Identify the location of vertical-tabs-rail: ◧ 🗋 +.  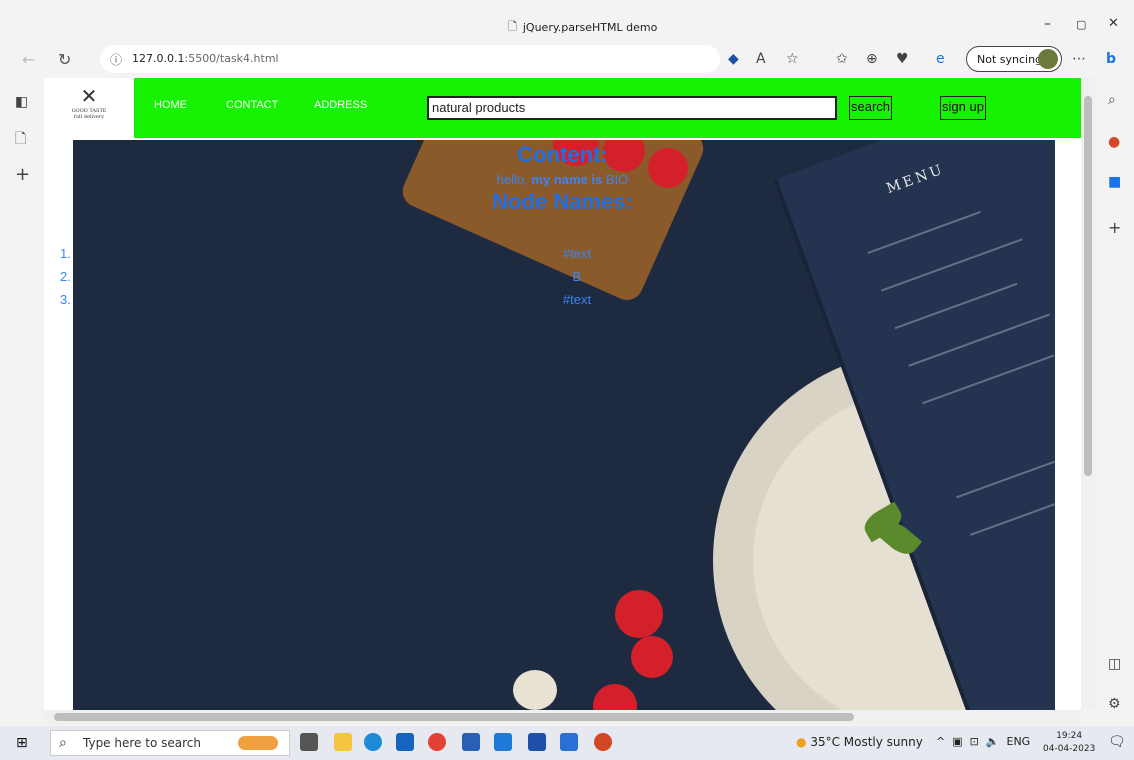
(22, 393).